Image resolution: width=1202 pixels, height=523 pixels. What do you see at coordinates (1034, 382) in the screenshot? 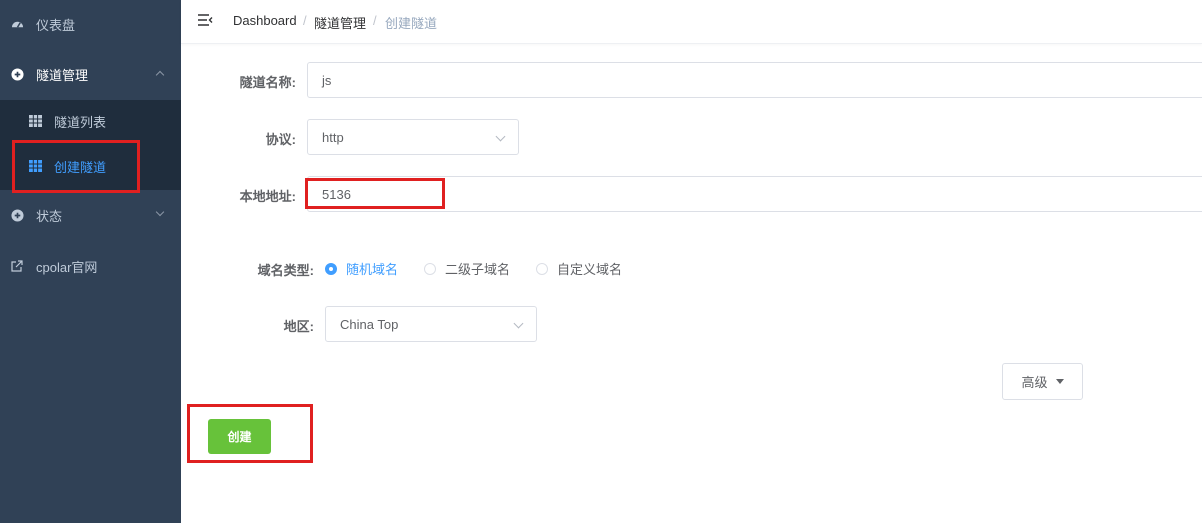
I see `advanced-label: 高级` at bounding box center [1034, 382].